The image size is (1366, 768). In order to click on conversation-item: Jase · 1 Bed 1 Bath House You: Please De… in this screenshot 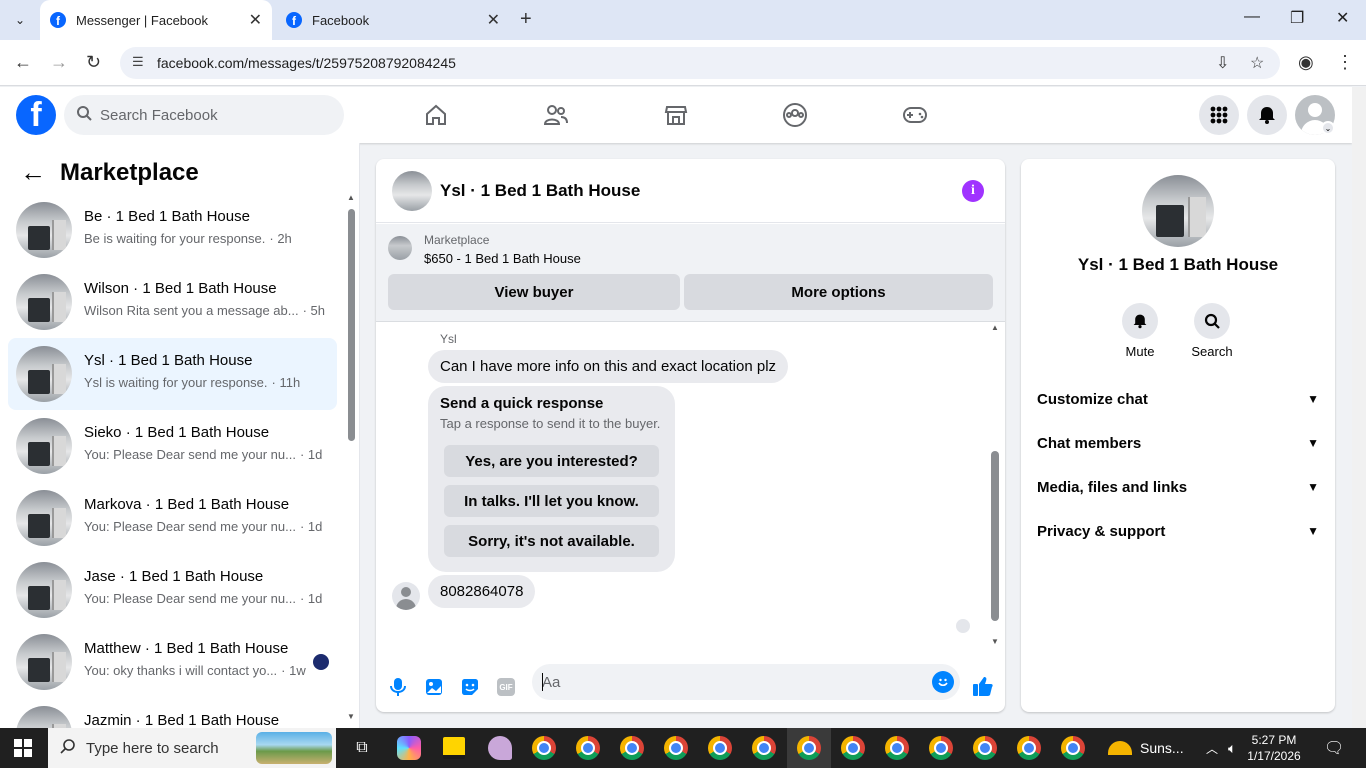, I will do `click(172, 590)`.